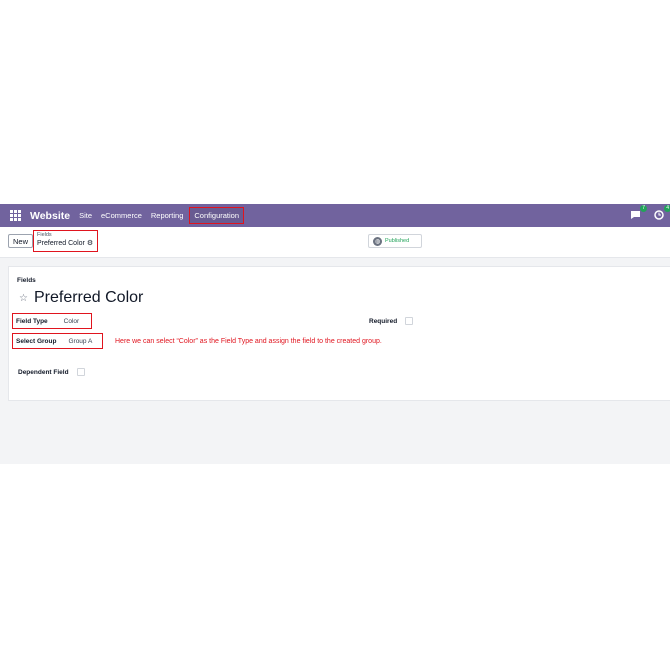 Image resolution: width=670 pixels, height=670 pixels. Describe the element at coordinates (65, 235) in the screenshot. I see `breadcrumb-parent-fields: Fields` at that location.